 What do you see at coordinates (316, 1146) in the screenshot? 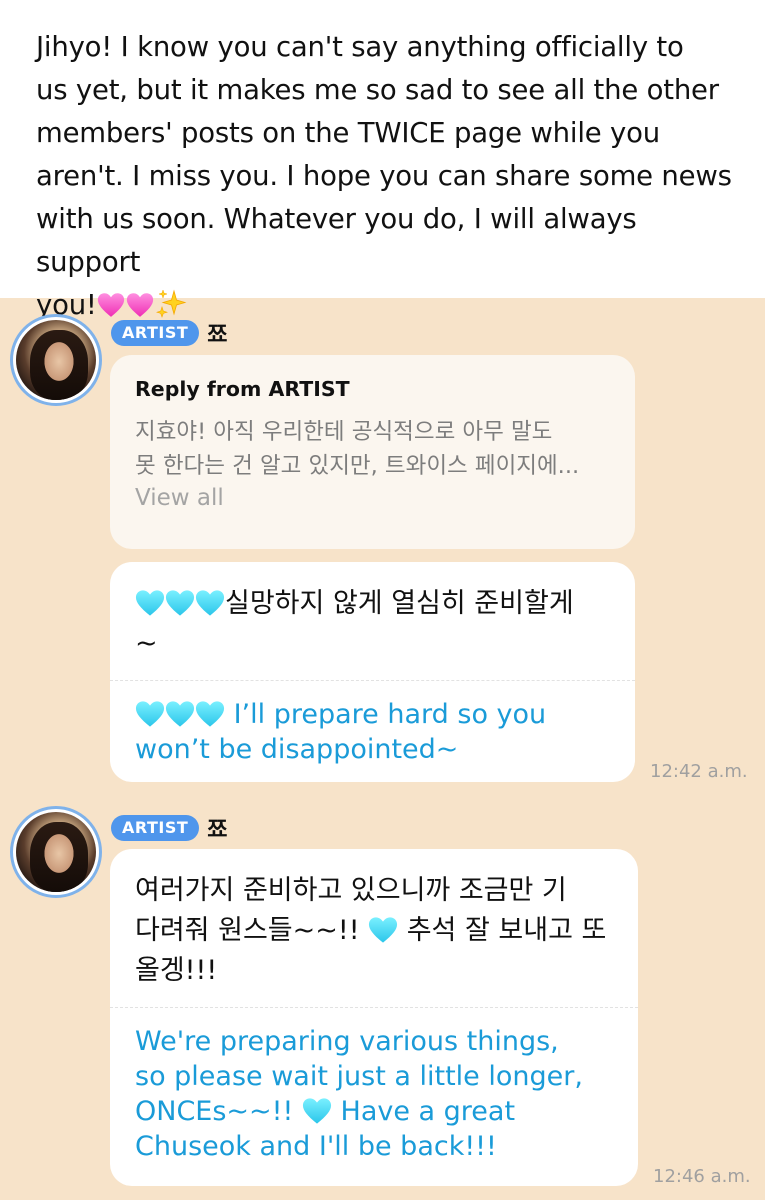
I see `english-line: Chuseok and I'll be back!!!` at bounding box center [316, 1146].